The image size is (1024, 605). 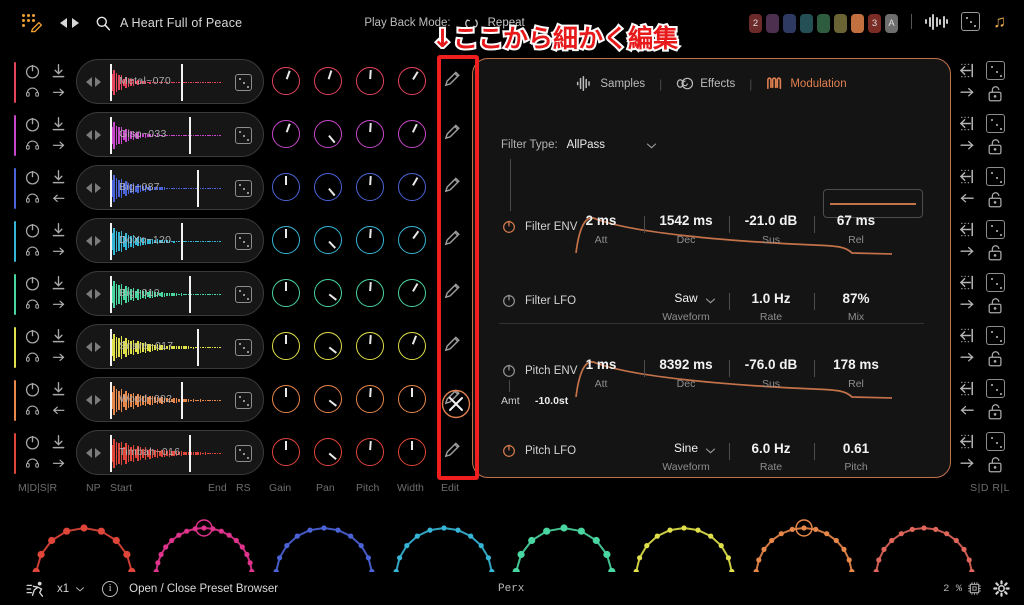 What do you see at coordinates (110, 588) in the screenshot?
I see `info-icon: i` at bounding box center [110, 588].